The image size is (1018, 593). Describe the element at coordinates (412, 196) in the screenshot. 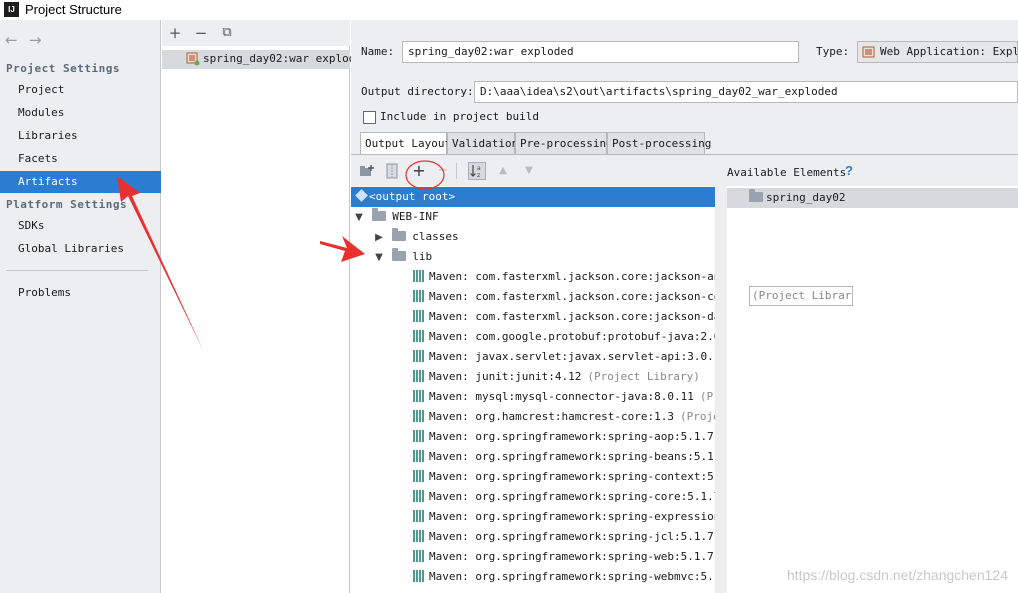

I see `output-root-label: <output root>` at that location.